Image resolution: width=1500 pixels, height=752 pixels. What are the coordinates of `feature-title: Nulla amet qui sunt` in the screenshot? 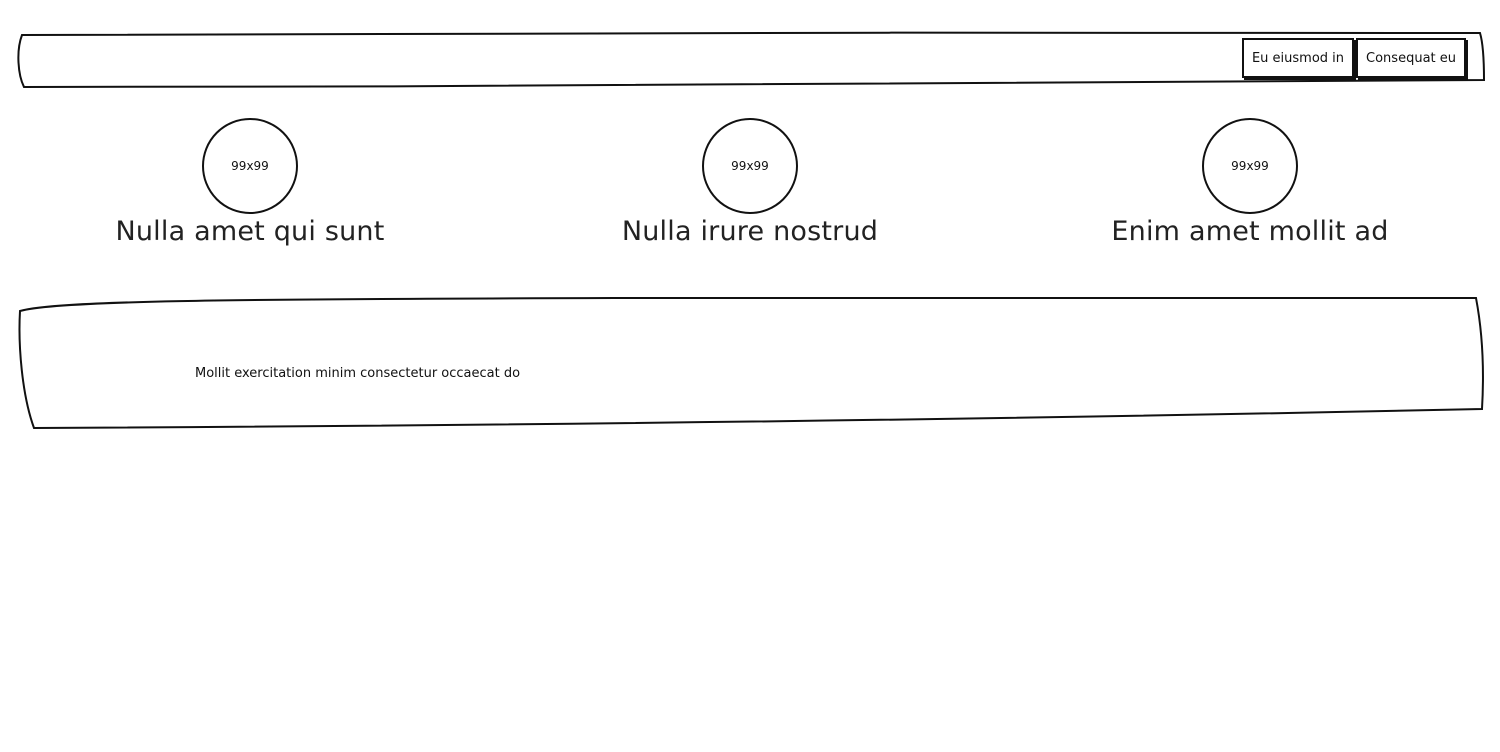 It's located at (250, 231).